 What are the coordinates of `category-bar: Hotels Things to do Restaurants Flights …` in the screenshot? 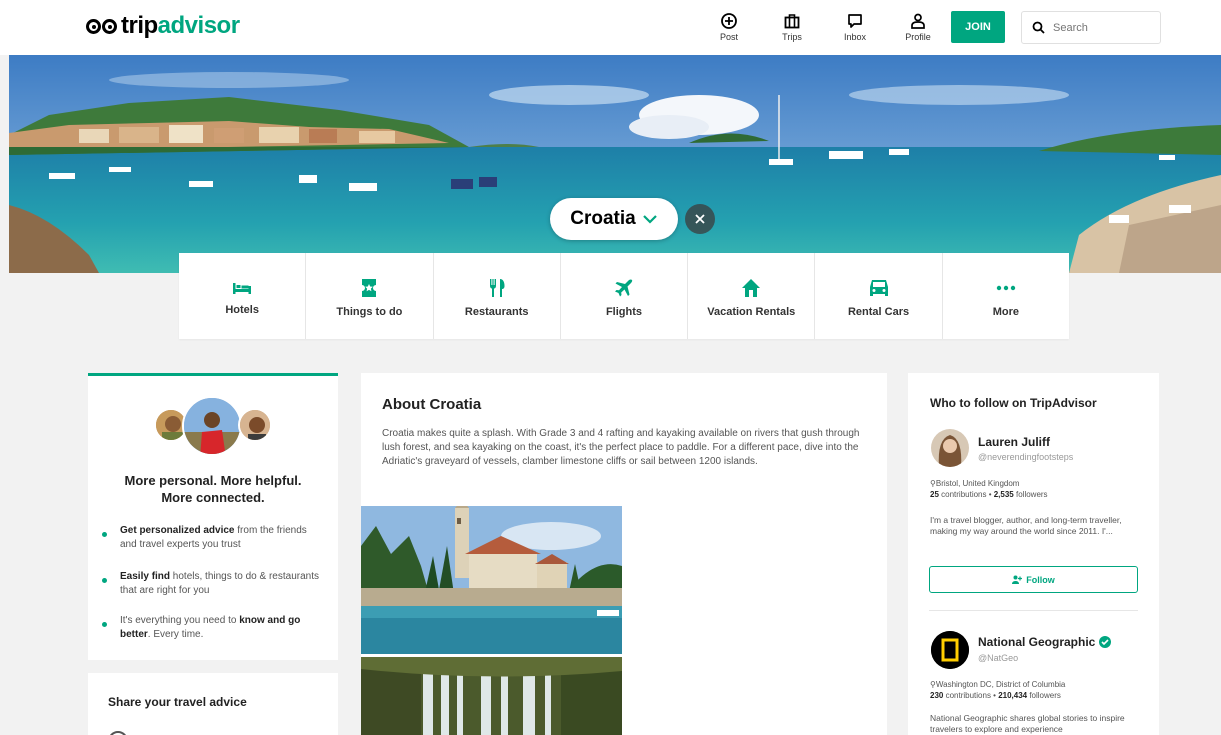 It's located at (624, 296).